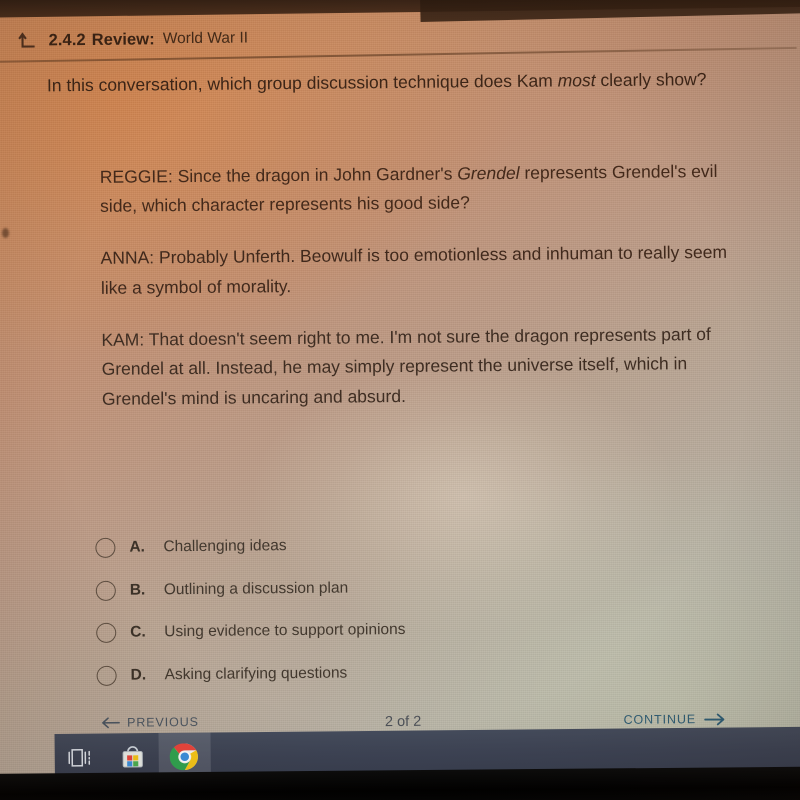 This screenshot has width=800, height=800. I want to click on option-letter: C., so click(138, 632).